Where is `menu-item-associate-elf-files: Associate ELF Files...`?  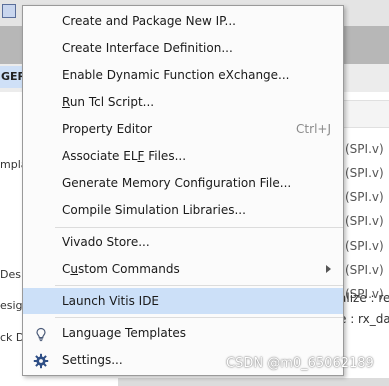 menu-item-associate-elf-files: Associate ELF Files... is located at coordinates (183, 156).